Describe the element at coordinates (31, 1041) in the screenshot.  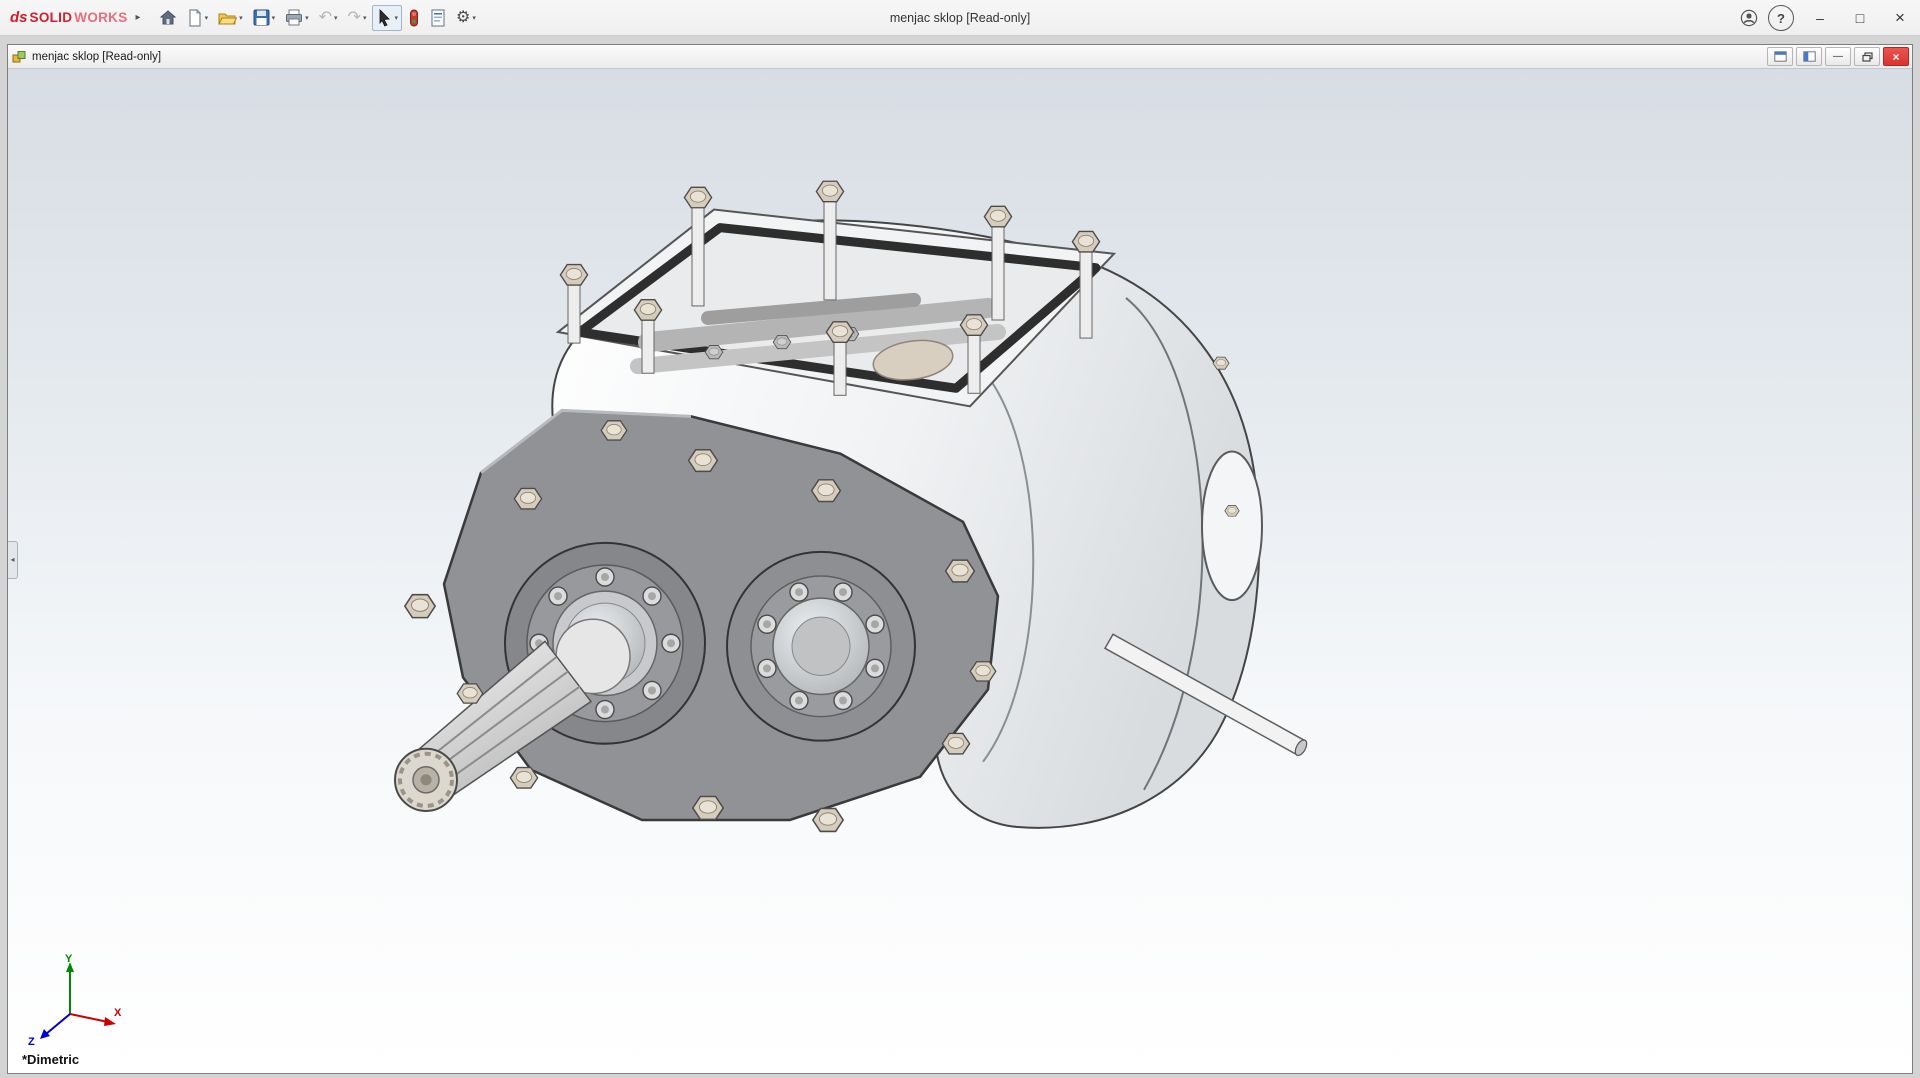
I see `triad-z-label: Z` at that location.